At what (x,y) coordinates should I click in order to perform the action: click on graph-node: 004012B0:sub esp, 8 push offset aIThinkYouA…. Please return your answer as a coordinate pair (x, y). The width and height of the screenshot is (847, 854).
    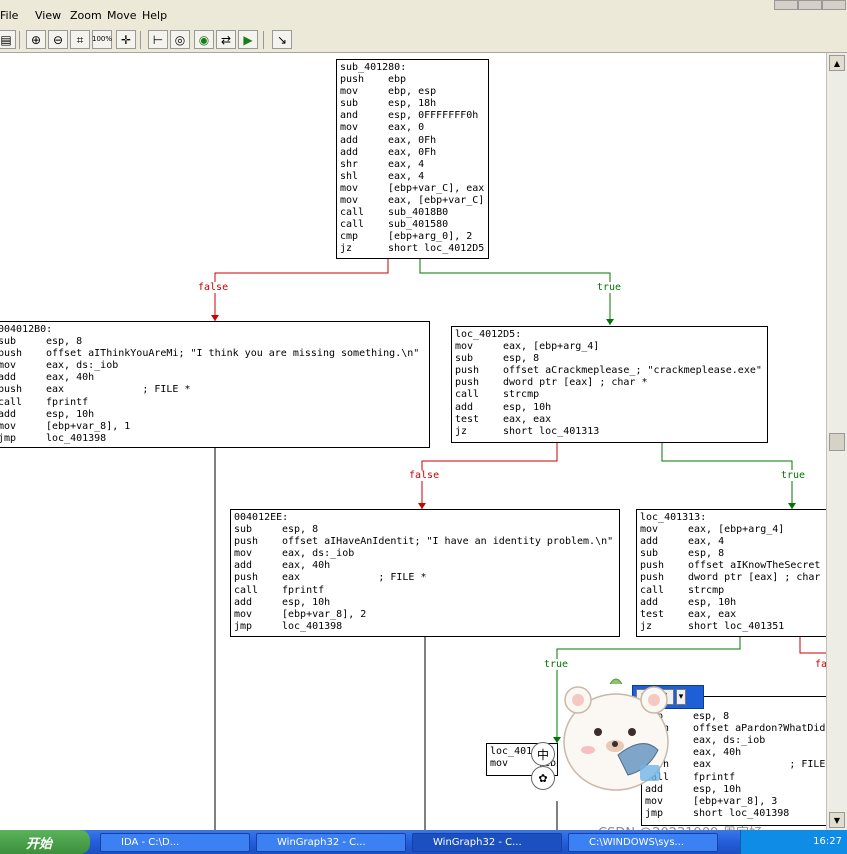
    Looking at the image, I should click on (215, 384).